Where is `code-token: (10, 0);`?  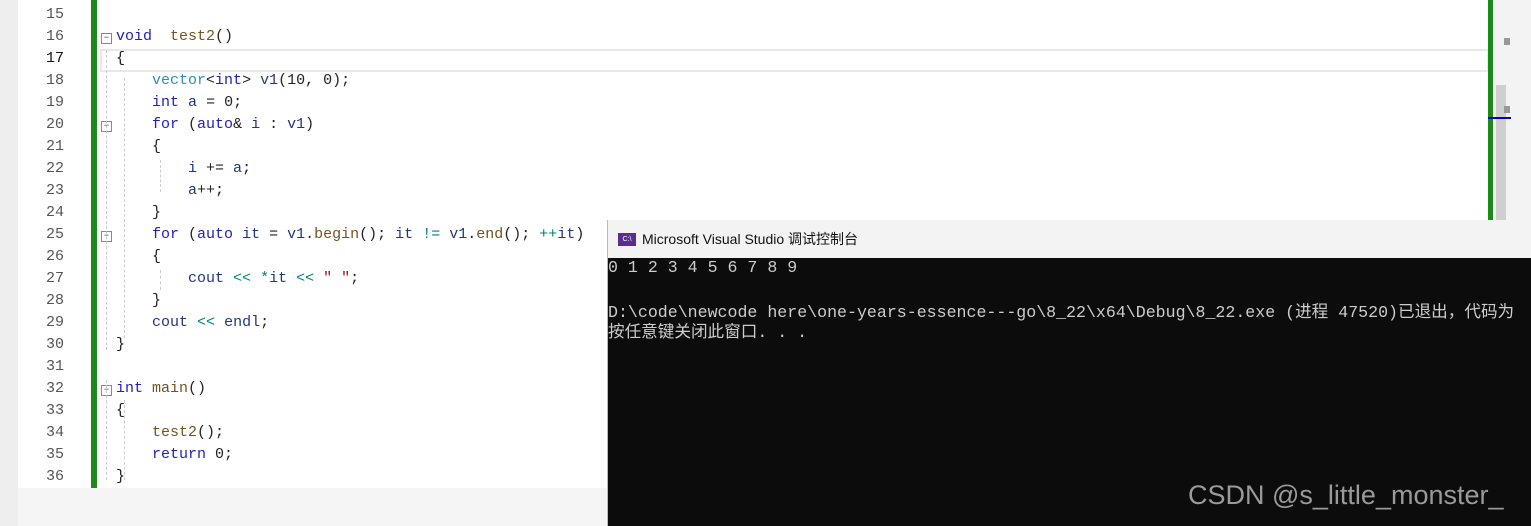 code-token: (10, 0); is located at coordinates (314, 80).